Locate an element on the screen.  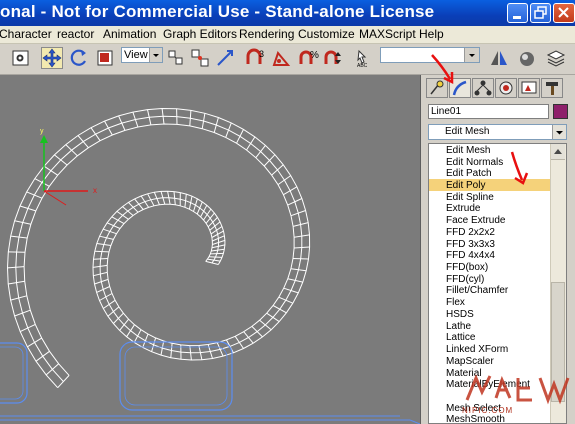
watermark-url: NIPIC.COM is located at coordinates (488, 410).